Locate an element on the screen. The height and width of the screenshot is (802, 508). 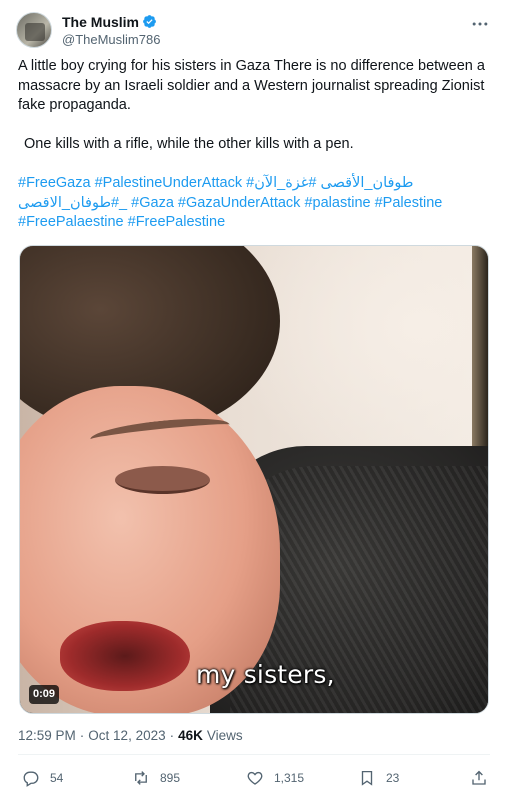
name-row: The Muslim is located at coordinates (111, 22).